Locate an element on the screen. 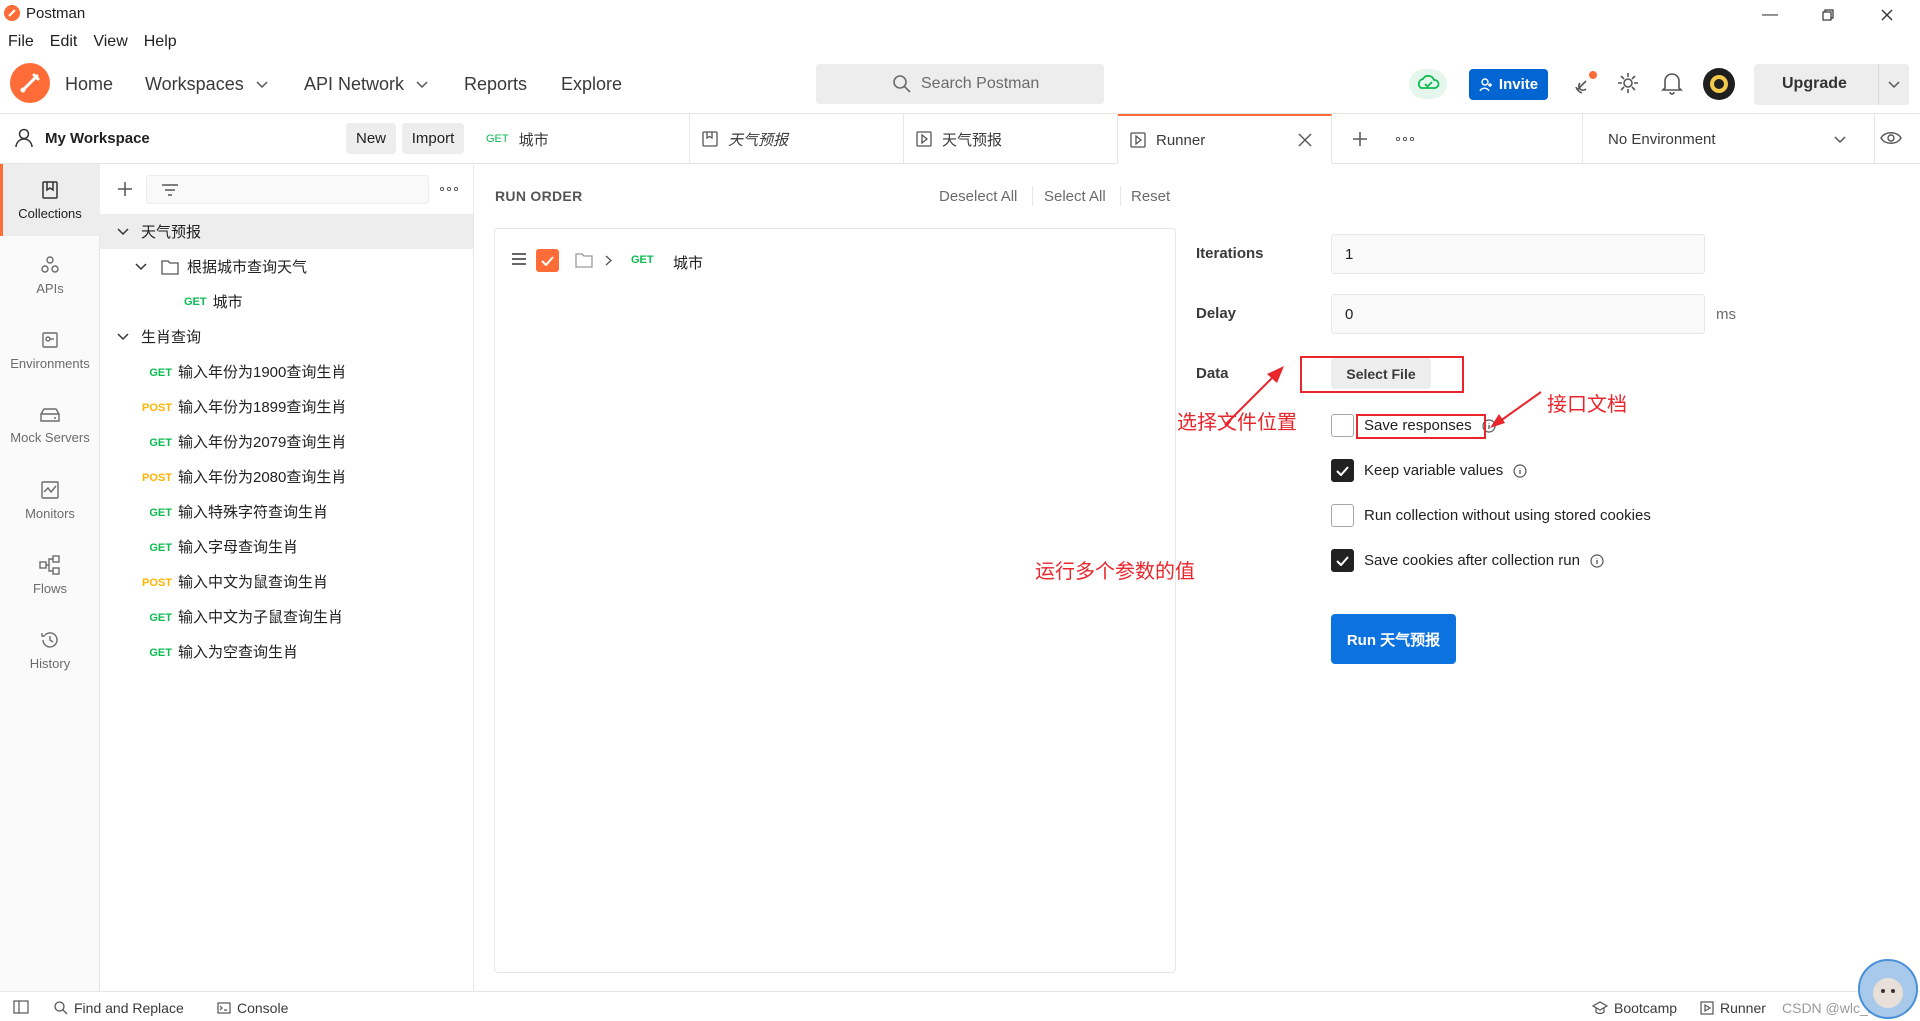  console-button: Console is located at coordinates (252, 1008).